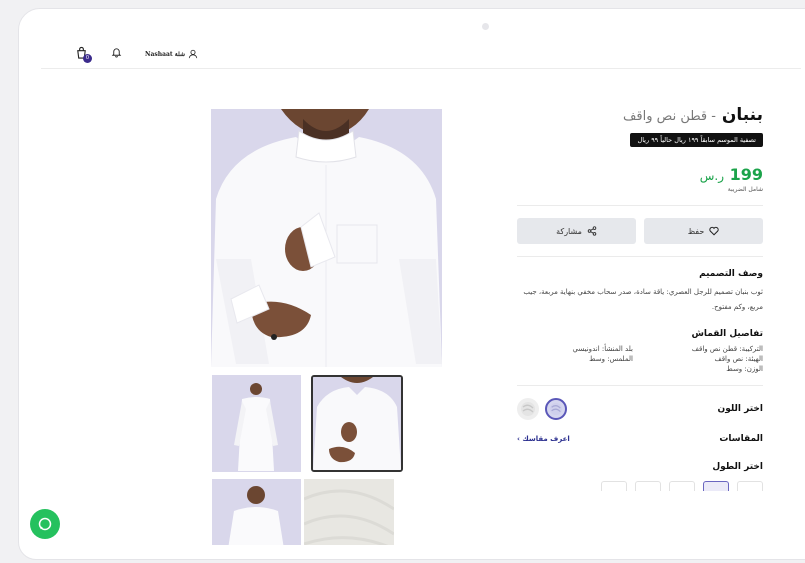 Image resolution: width=805 pixels, height=563 pixels. Describe the element at coordinates (87, 58) in the screenshot. I see `cart-count-badge: 0` at that location.